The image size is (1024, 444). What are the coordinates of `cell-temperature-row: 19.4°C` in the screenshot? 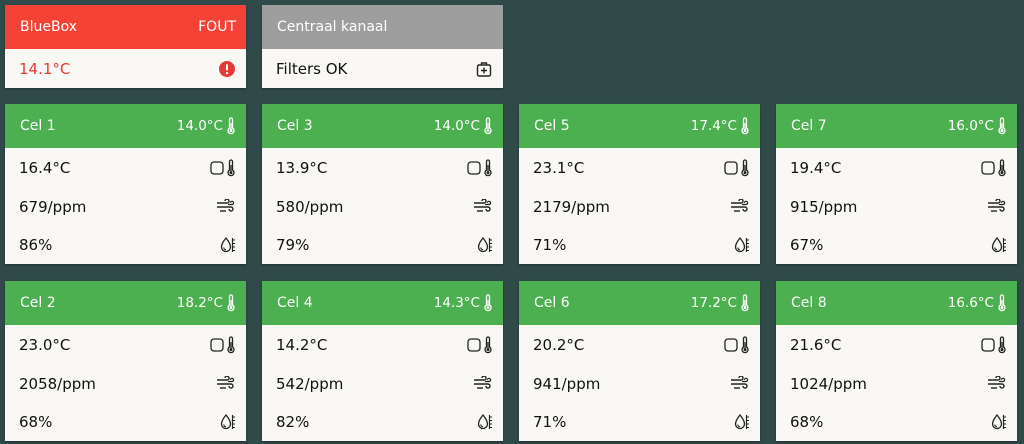 It's located at (896, 168).